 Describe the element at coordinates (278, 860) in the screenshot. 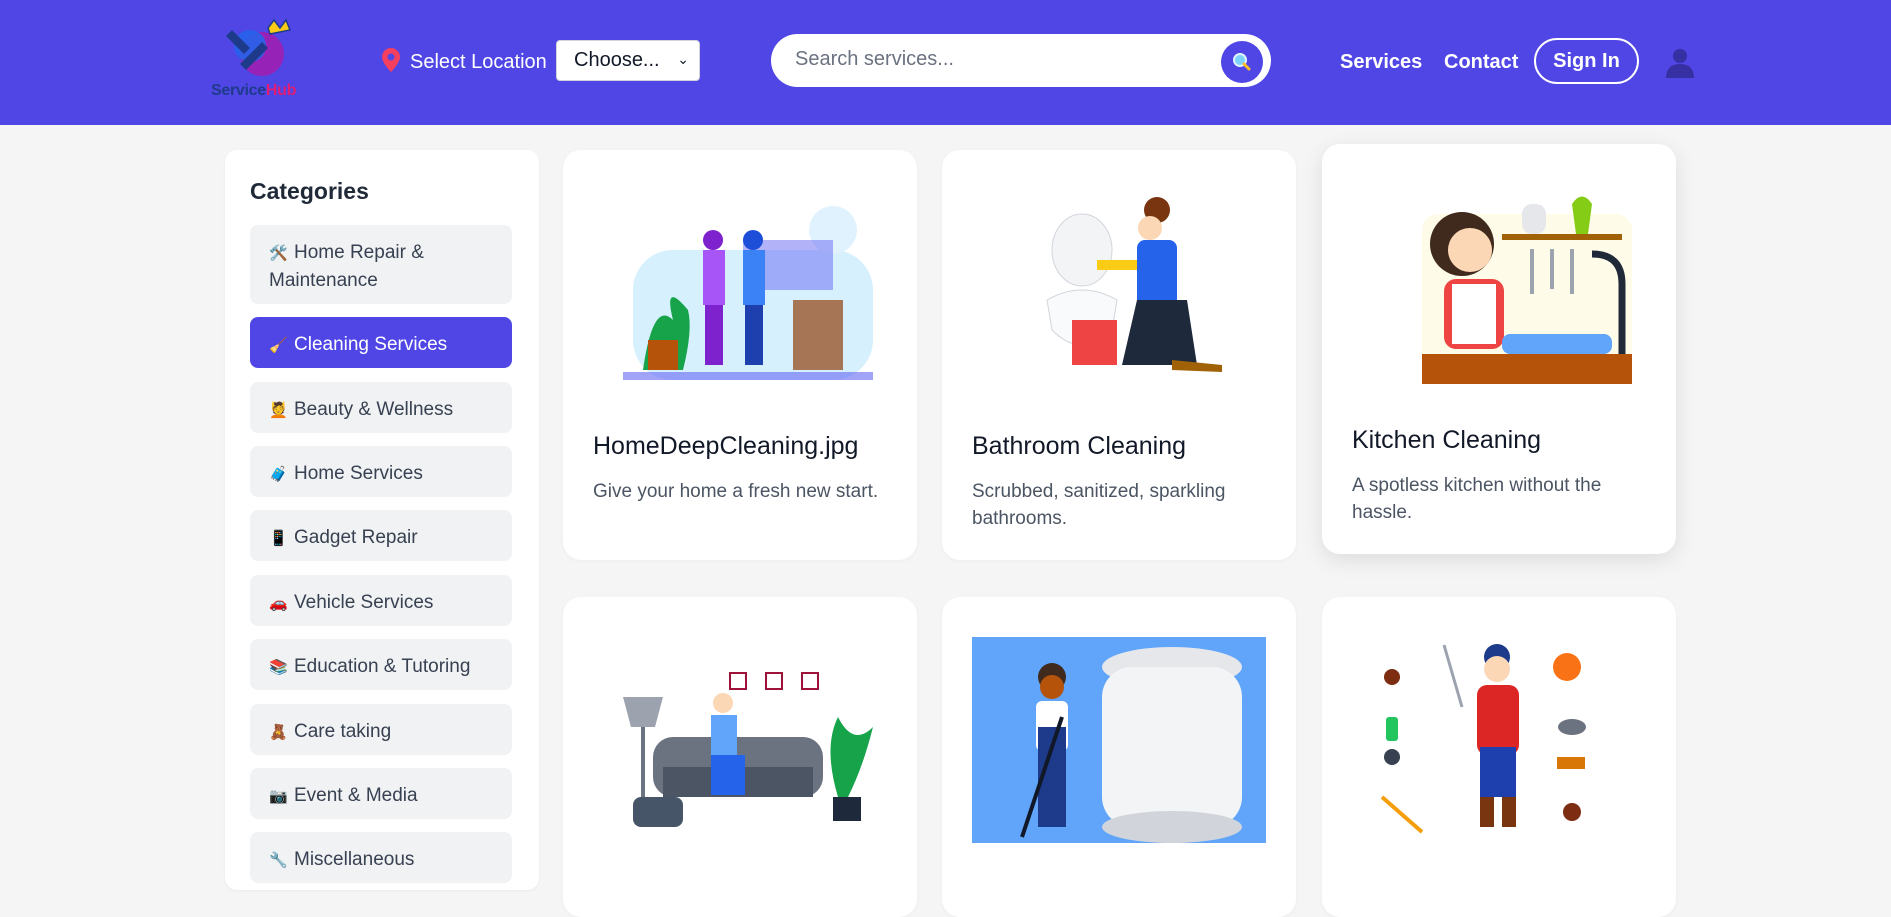

I see `wrench-icon: 🔧` at that location.